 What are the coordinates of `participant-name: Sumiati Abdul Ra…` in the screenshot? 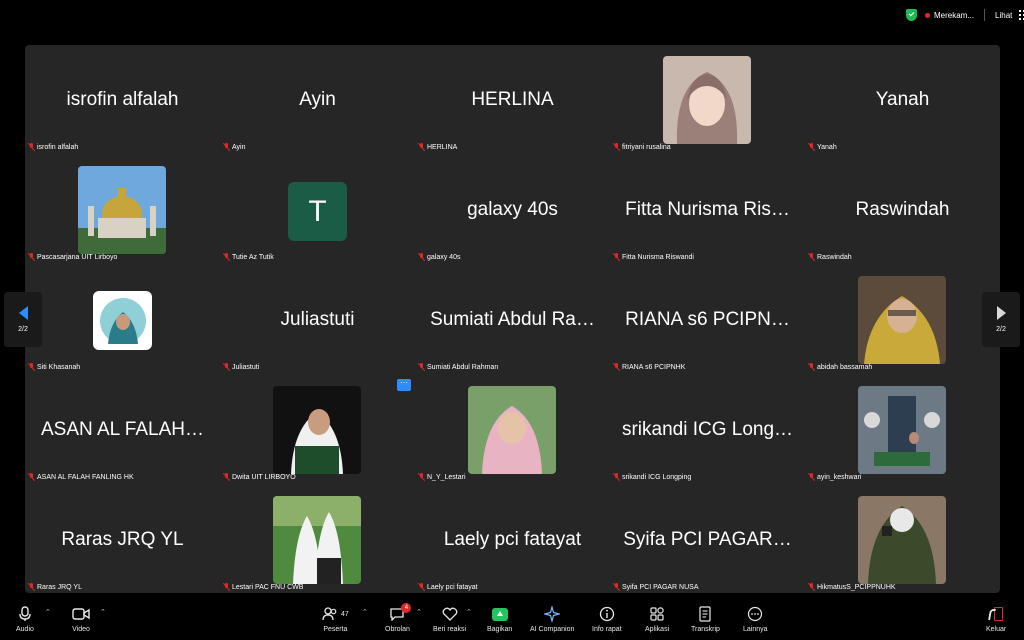 It's located at (512, 319).